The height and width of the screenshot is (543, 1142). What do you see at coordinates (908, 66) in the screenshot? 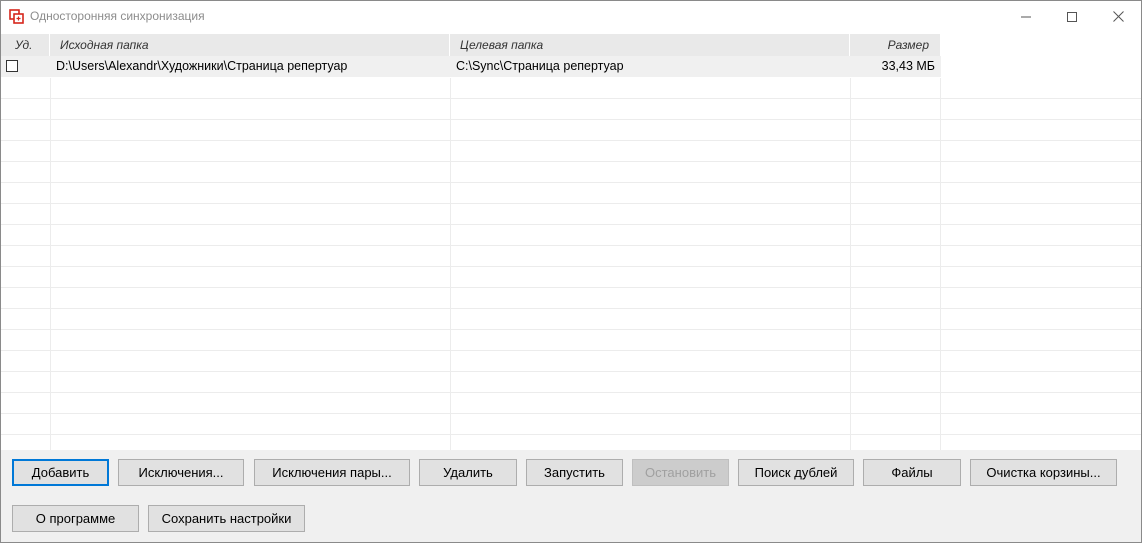
I see `size-cell: 33,43 МБ` at bounding box center [908, 66].